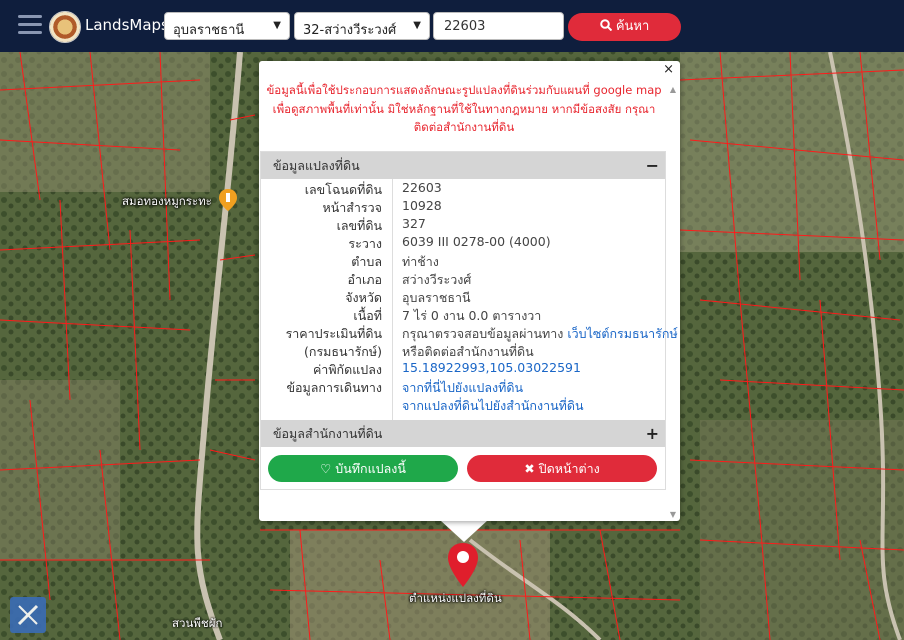 The width and height of the screenshot is (904, 640). I want to click on close-window-button: ✖ ปิดหน้าต่าง, so click(562, 468).